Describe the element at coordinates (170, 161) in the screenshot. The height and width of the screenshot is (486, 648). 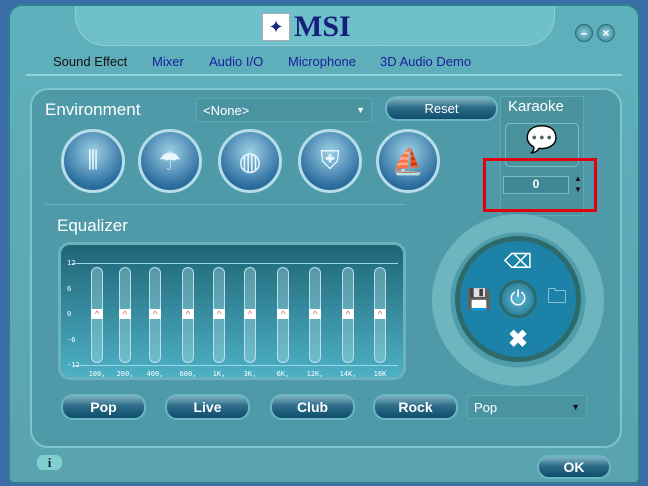
I see `shower-icon: ☂` at that location.